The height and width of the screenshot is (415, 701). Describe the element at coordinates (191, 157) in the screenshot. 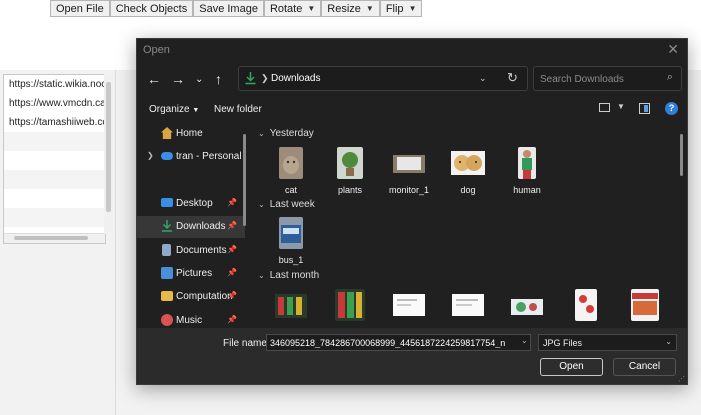

I see `sidebar-item-onedrive: ❯ tran - Personal` at that location.